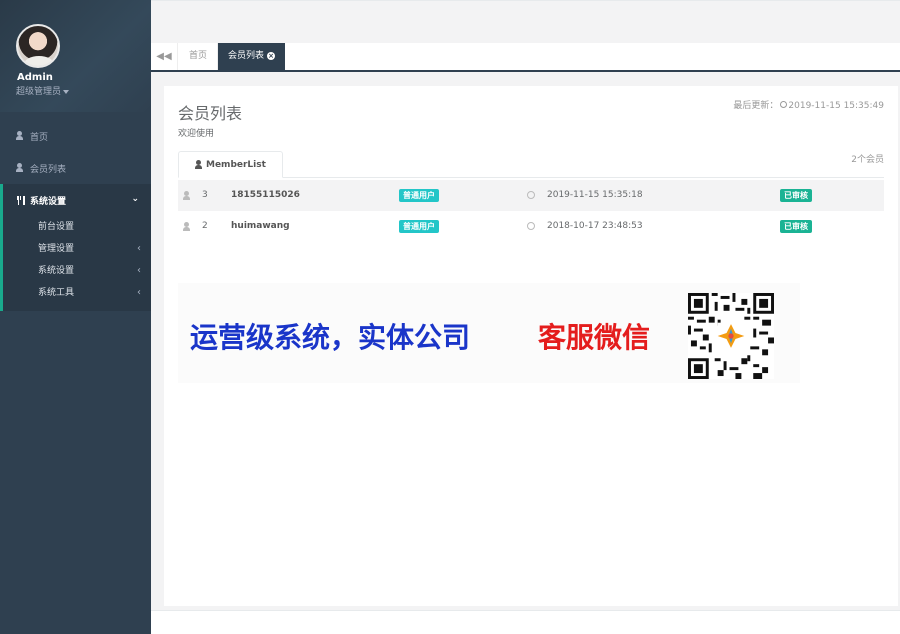  I want to click on sidebar-subitem-tools: 系统工具 ‹, so click(77, 293).